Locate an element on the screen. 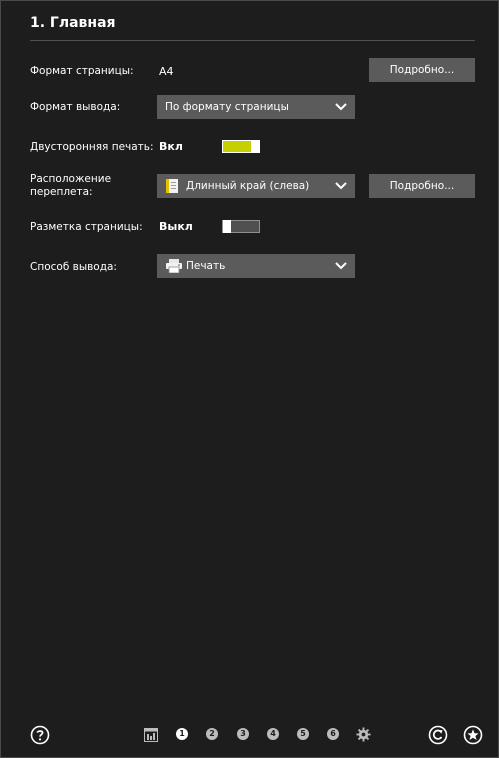  binding-label-line2: переплета: is located at coordinates (61, 192).